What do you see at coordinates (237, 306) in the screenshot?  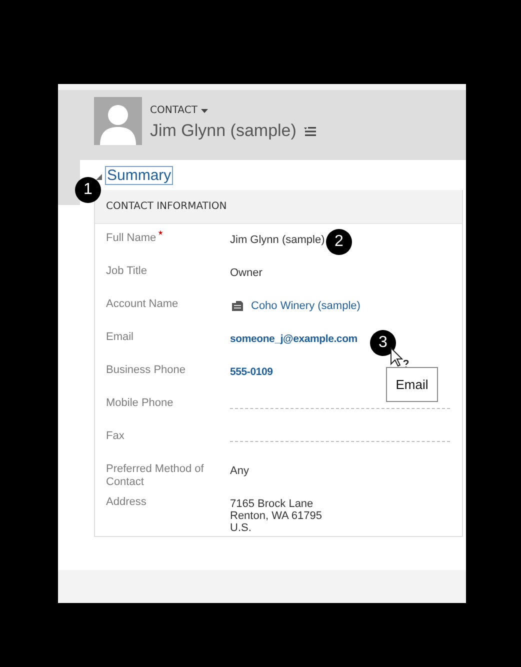 I see `building-icon` at bounding box center [237, 306].